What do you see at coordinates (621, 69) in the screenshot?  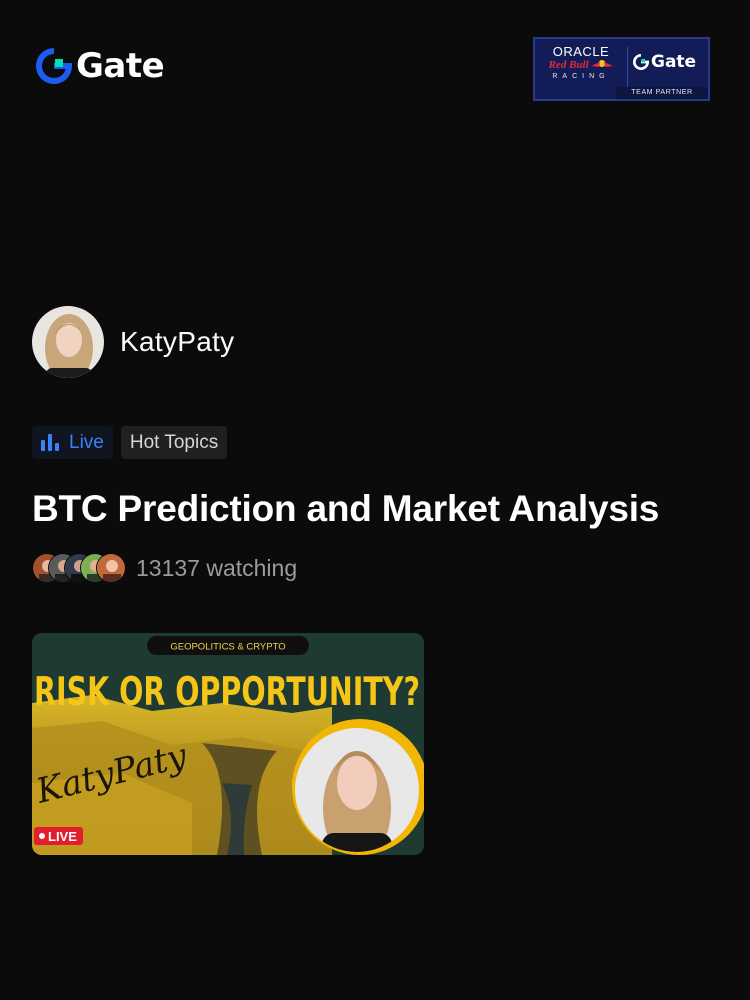 I see `team-partner-badge: ORACLE Red Bull RACING Gate TEAM PARTNER` at bounding box center [621, 69].